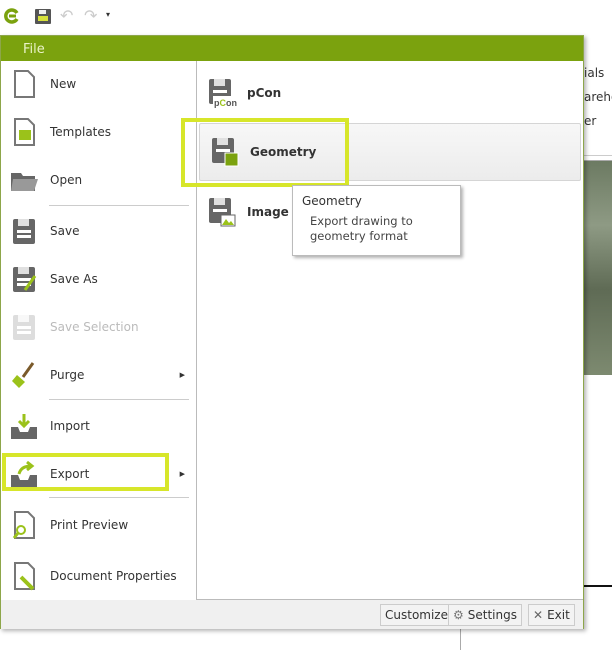  I want to click on menu-item-save: Save, so click(98, 231).